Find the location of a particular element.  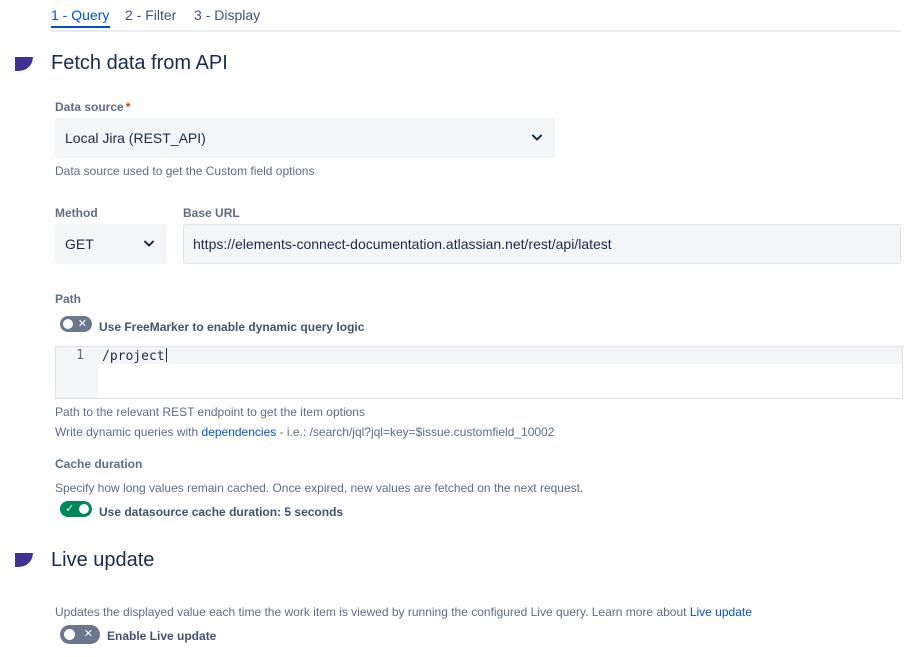

live-update-toggle-label: Enable Live update is located at coordinates (162, 636).